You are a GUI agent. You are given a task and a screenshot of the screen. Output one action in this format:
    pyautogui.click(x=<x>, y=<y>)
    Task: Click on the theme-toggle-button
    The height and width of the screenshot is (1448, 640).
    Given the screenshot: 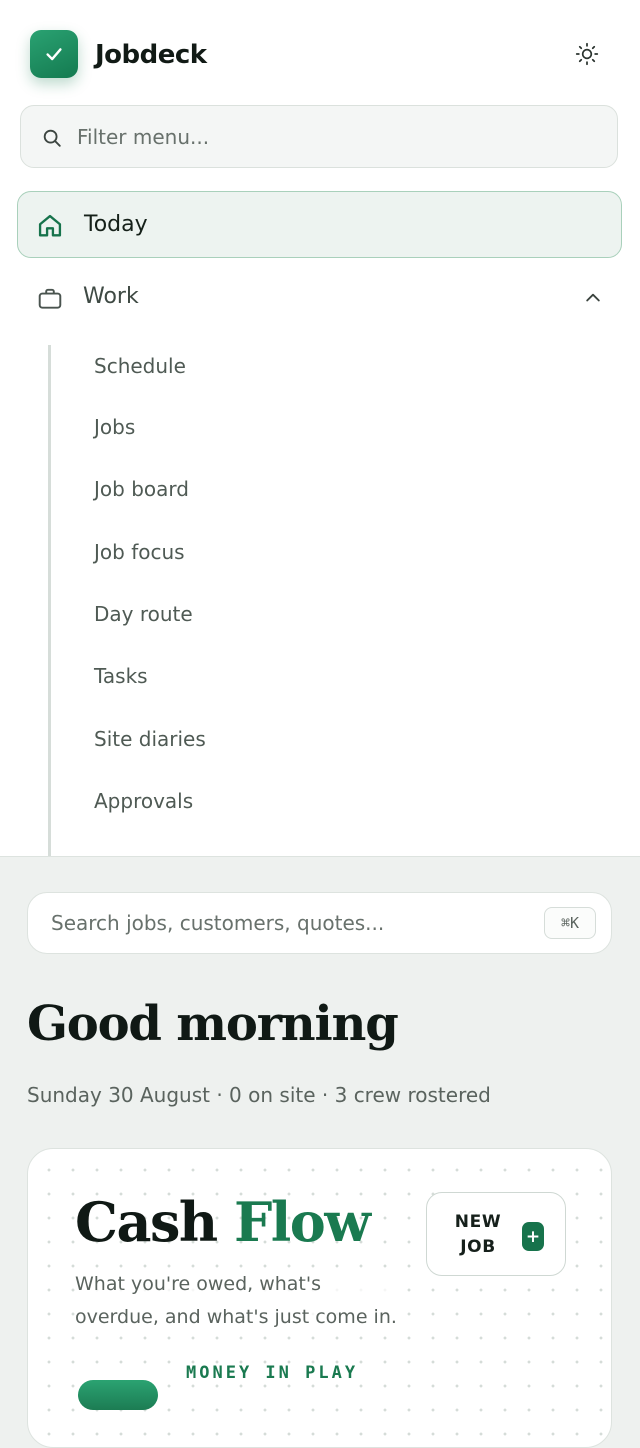 What is the action you would take?
    pyautogui.click(x=587, y=54)
    